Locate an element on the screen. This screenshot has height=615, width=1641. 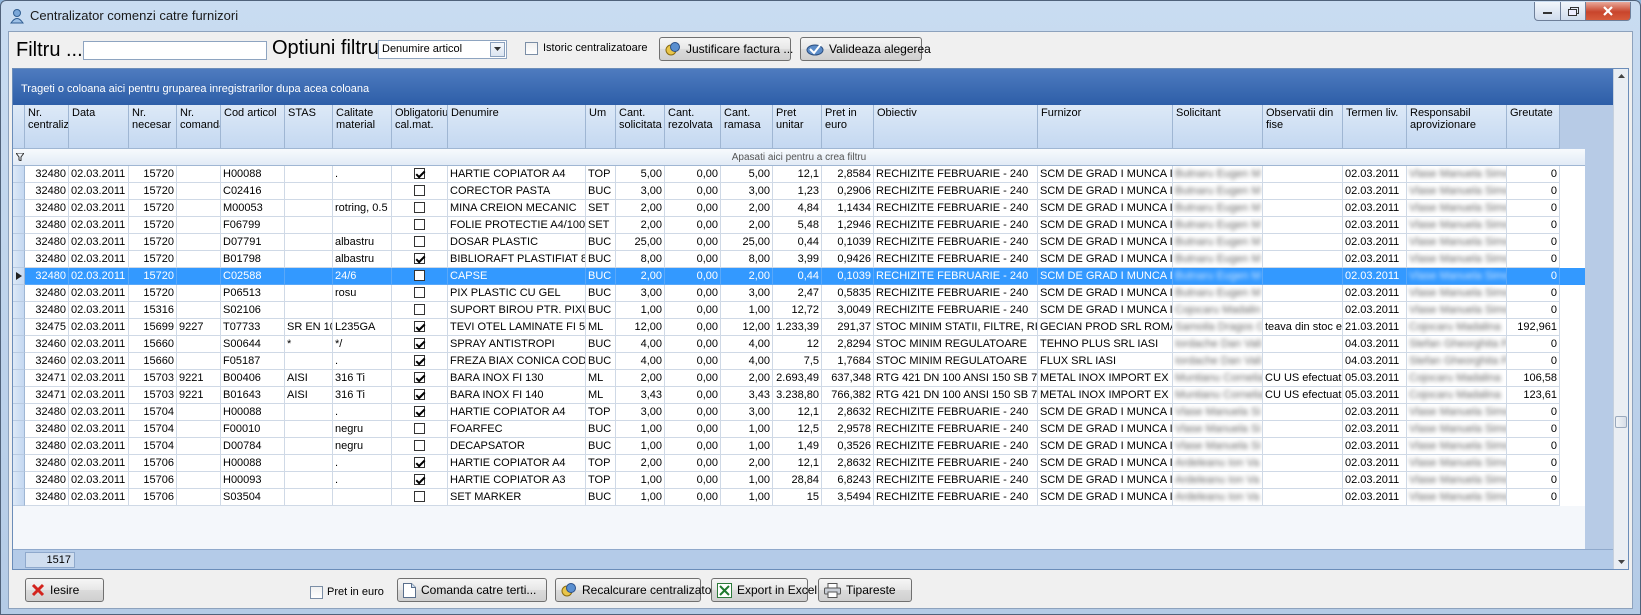
cell-pe: 2,8584 is located at coordinates (848, 174).